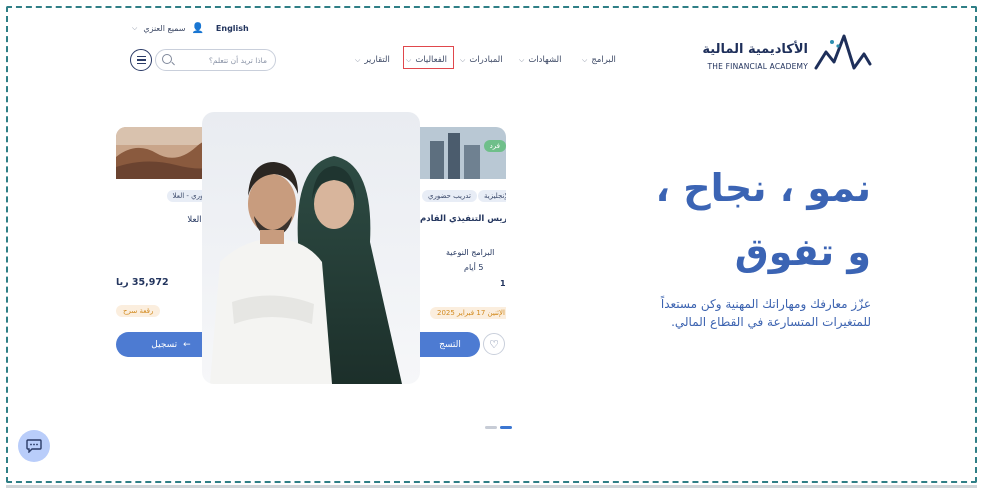 The width and height of the screenshot is (987, 491). What do you see at coordinates (494, 146) in the screenshot?
I see `audience-badge: فرد` at bounding box center [494, 146].